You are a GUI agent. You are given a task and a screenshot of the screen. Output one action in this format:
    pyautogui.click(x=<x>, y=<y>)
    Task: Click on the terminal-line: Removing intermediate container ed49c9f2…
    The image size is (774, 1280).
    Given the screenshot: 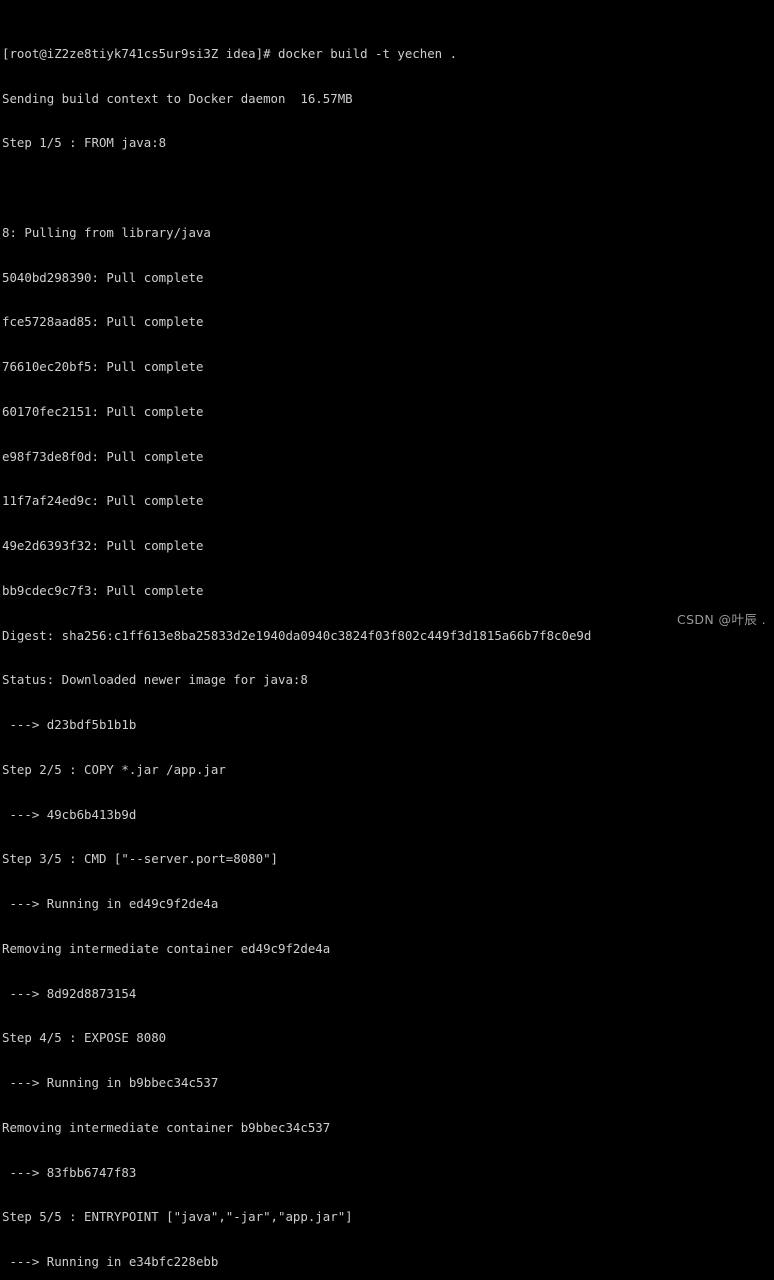 What is the action you would take?
    pyautogui.click(x=166, y=948)
    